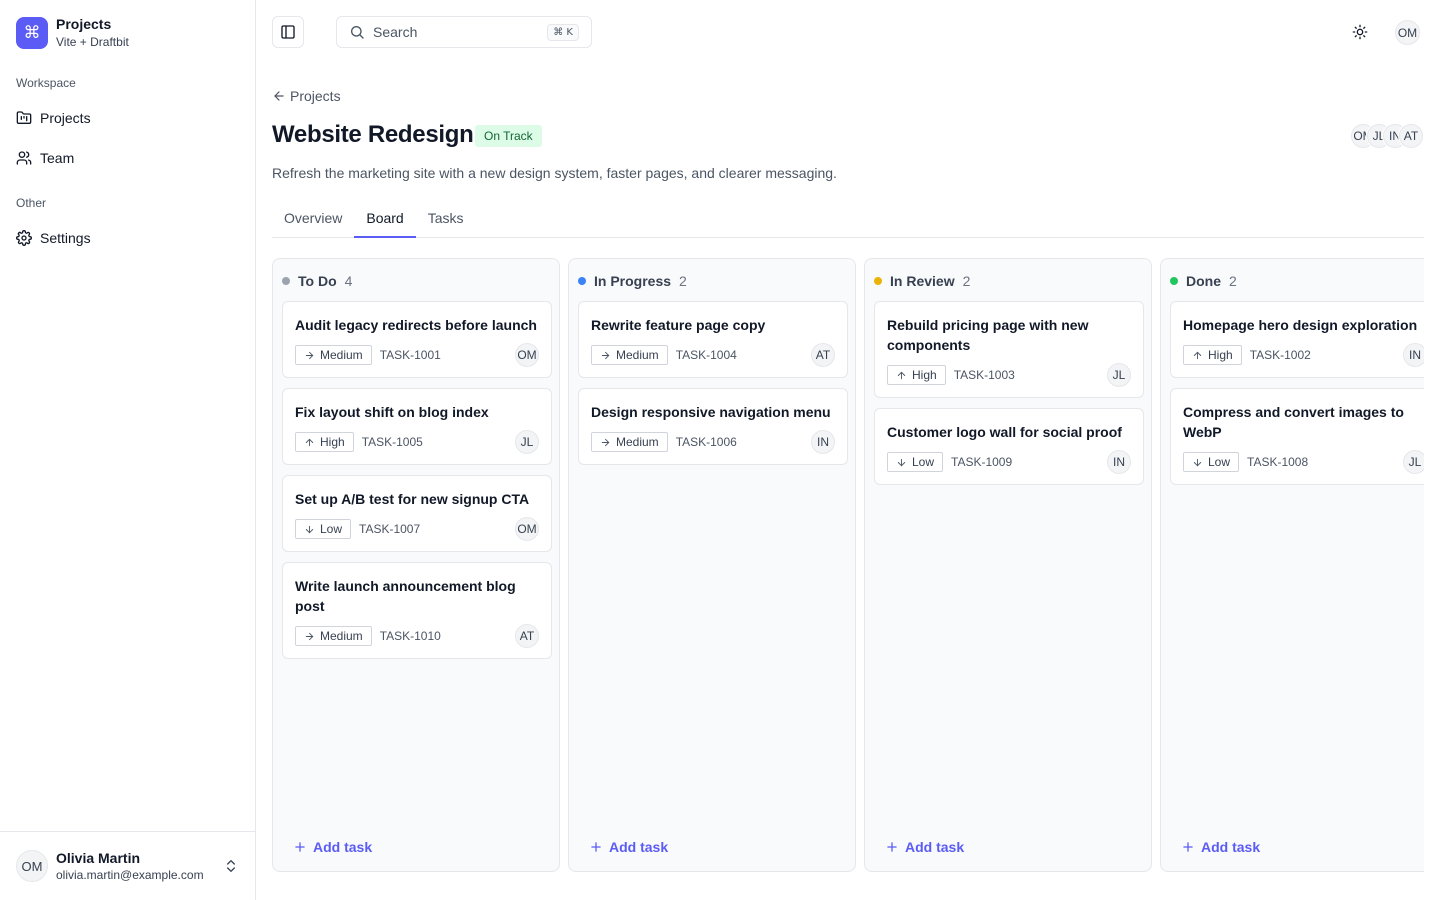  What do you see at coordinates (683, 281) in the screenshot?
I see `column-count: 2` at bounding box center [683, 281].